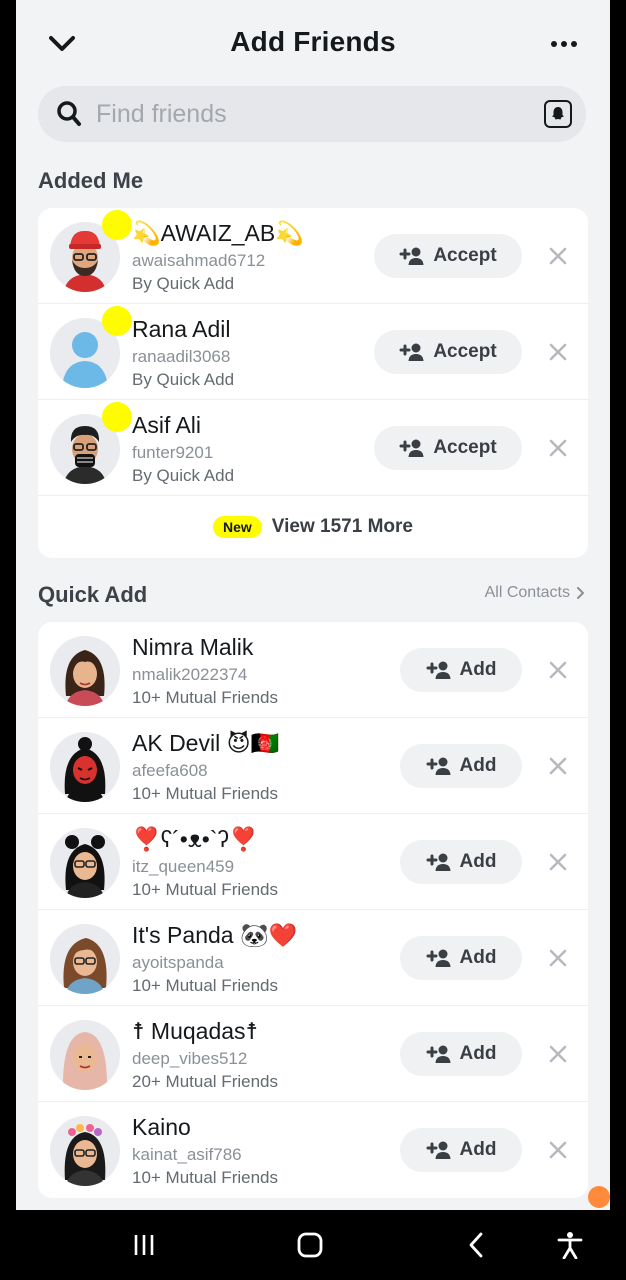 The width and height of the screenshot is (626, 1280). What do you see at coordinates (199, 260) in the screenshot?
I see `friend-username: awaisahmad6712` at bounding box center [199, 260].